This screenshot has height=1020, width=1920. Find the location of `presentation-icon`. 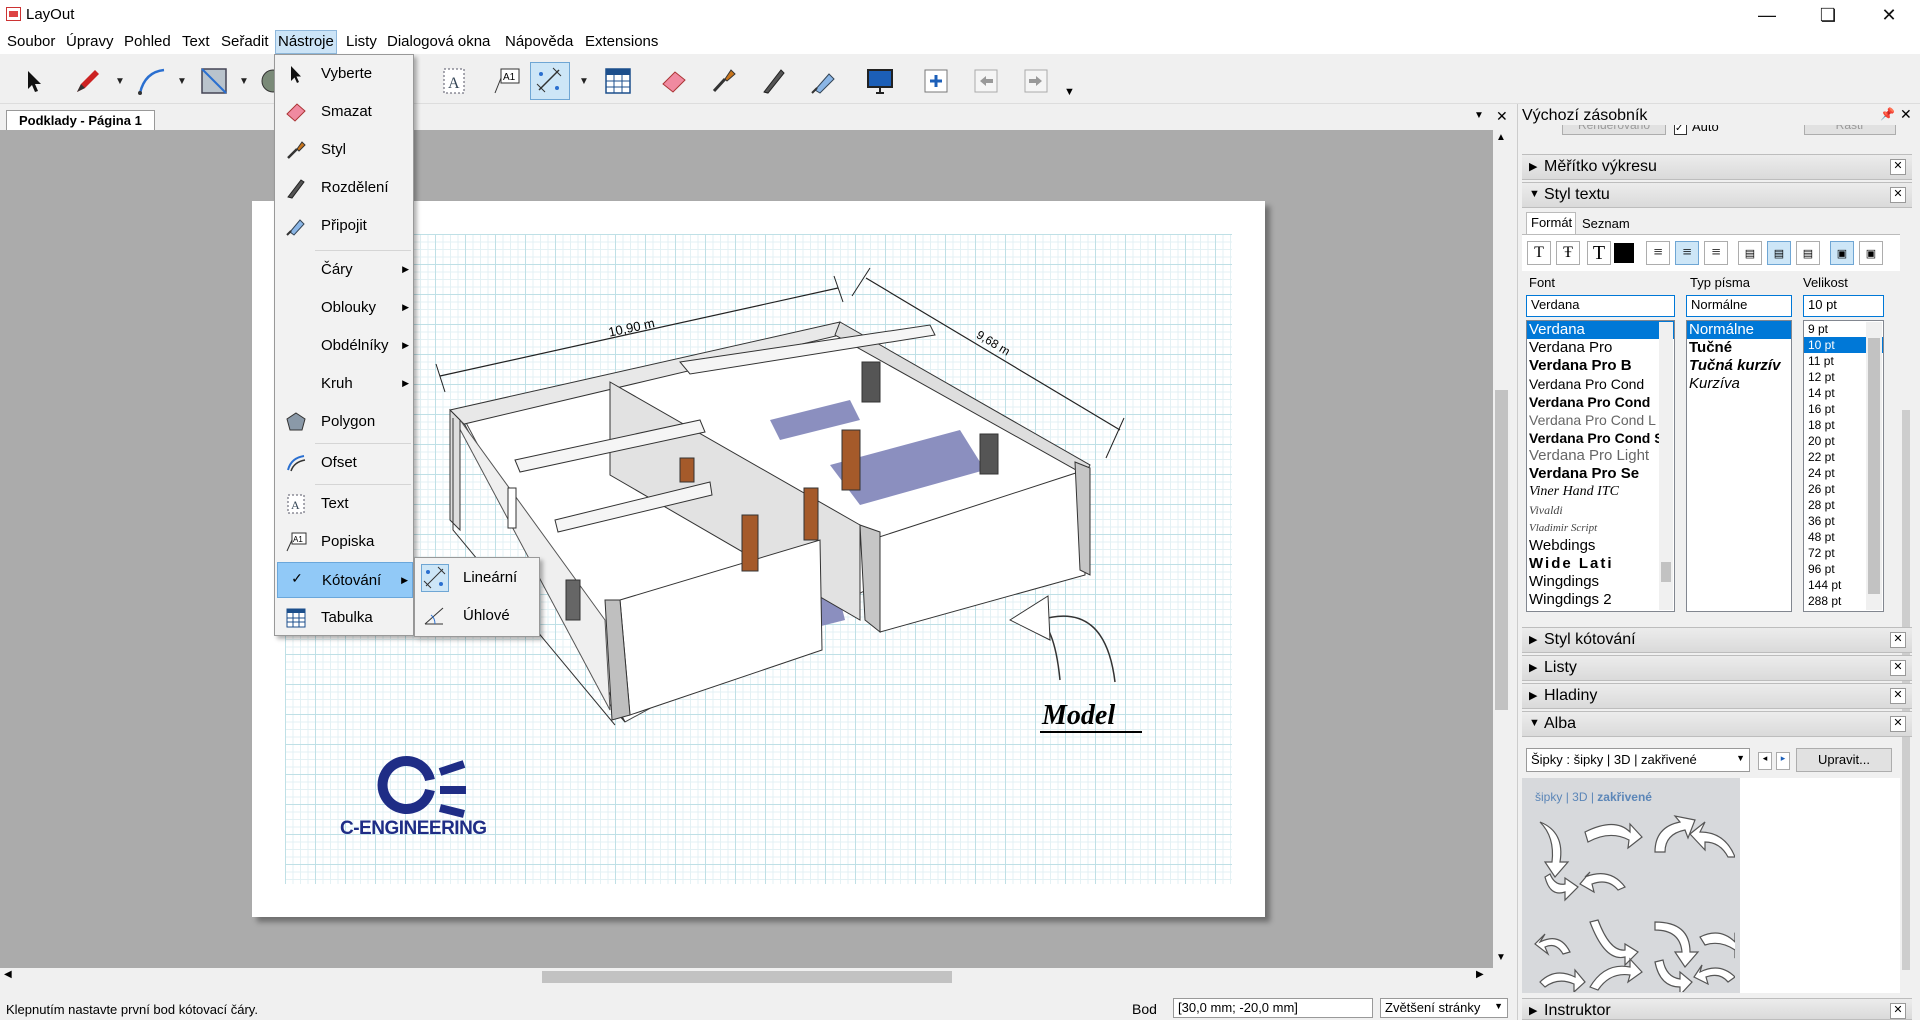

presentation-icon is located at coordinates (880, 81).